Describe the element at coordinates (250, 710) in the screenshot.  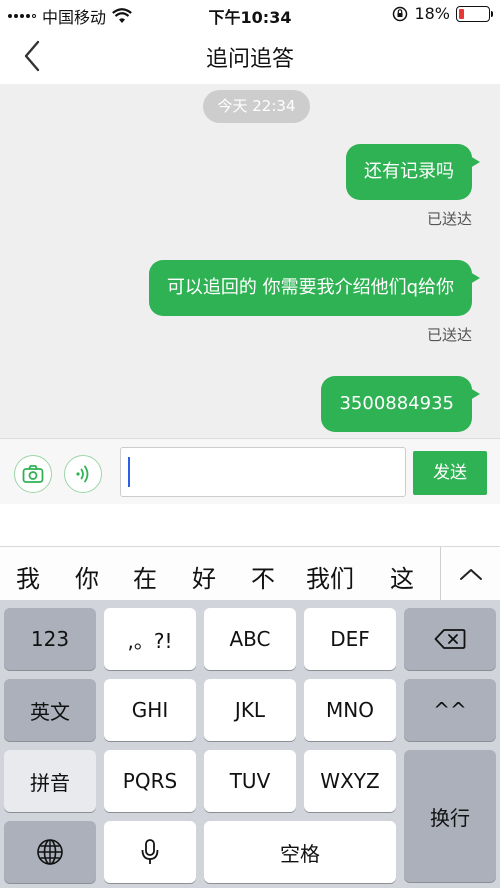
I see `key-jkl: JKL` at that location.